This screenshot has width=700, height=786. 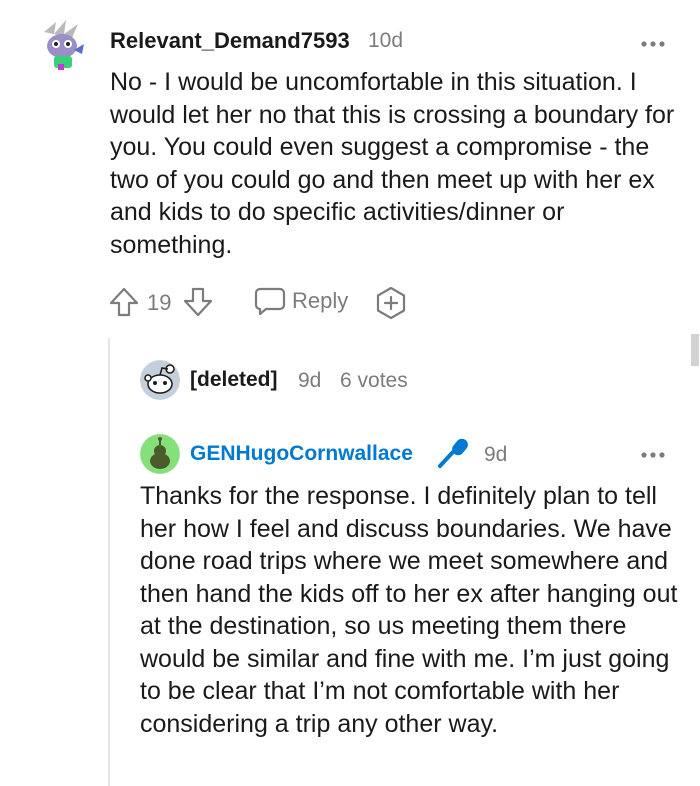 I want to click on downvote-icon, so click(x=198, y=302).